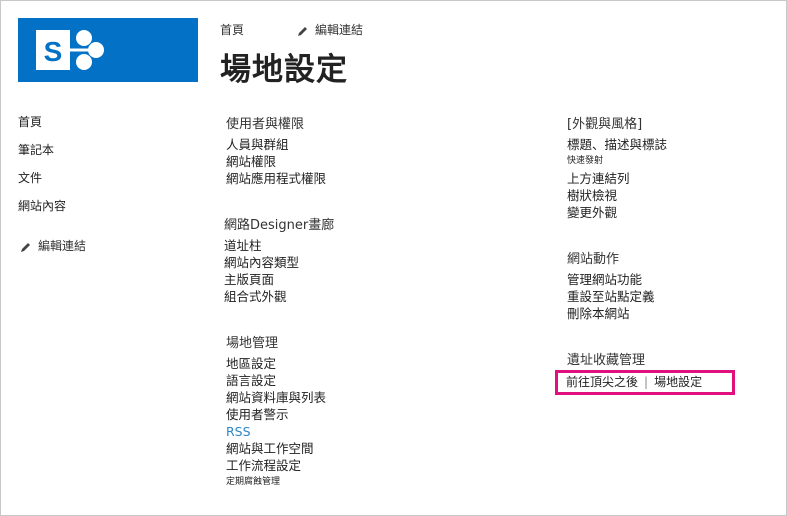 The height and width of the screenshot is (516, 787). Describe the element at coordinates (108, 50) in the screenshot. I see `sharepoint-logo: S` at that location.